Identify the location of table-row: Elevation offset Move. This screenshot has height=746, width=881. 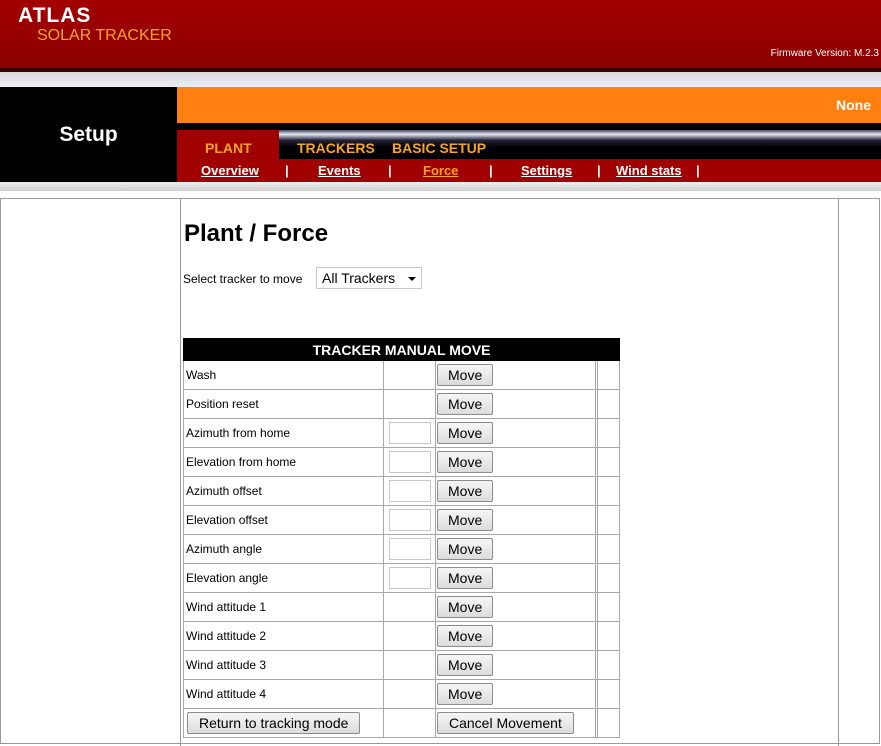
(402, 520).